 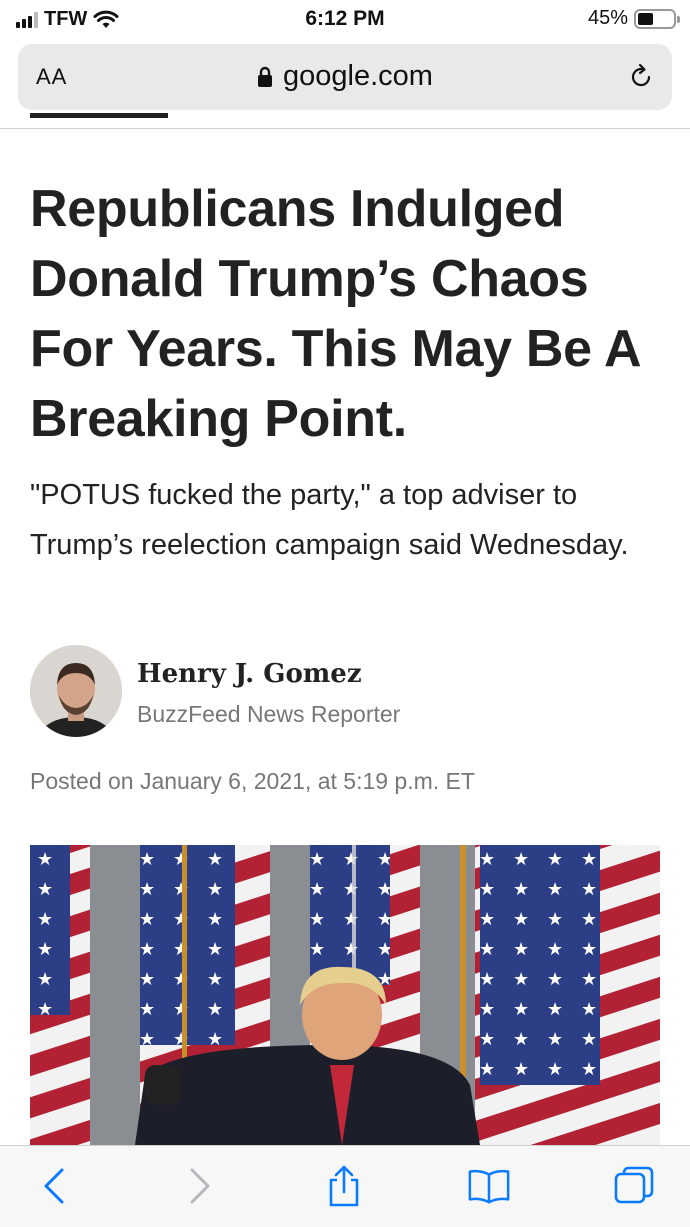 I want to click on tabs-icon, so click(x=634, y=1185).